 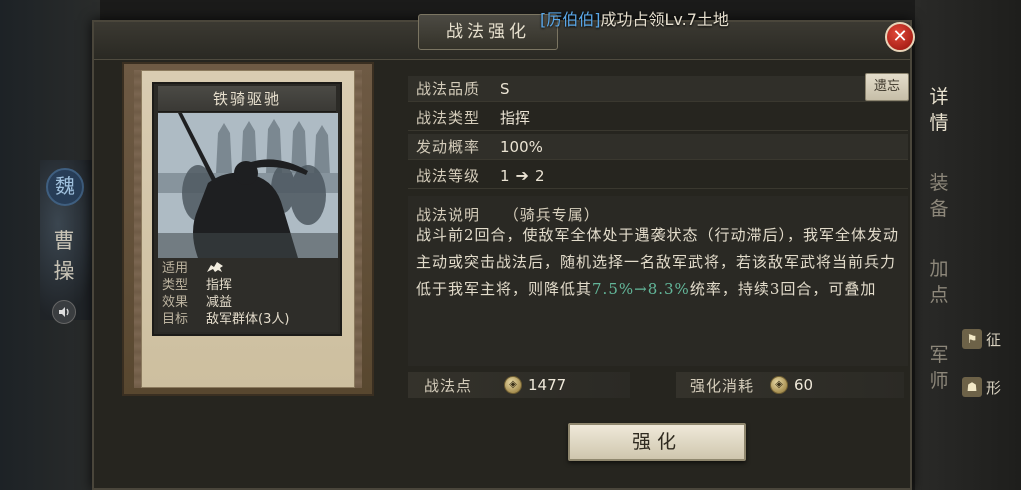 I want to click on card-row-target: 目标 敌军群体(3人), so click(x=250, y=319).